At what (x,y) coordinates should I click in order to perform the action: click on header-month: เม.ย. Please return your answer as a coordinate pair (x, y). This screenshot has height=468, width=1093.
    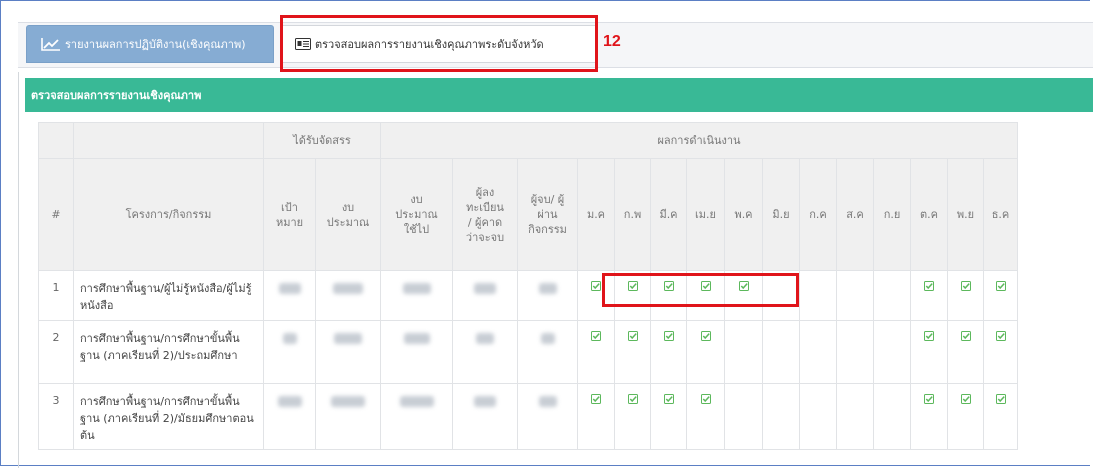
    Looking at the image, I should click on (705, 214).